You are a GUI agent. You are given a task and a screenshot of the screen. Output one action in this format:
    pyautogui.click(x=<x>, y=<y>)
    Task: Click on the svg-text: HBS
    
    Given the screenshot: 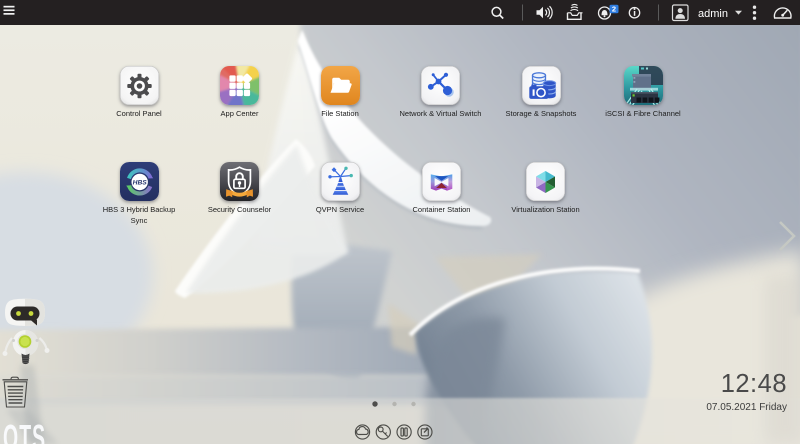 What is the action you would take?
    pyautogui.click(x=139, y=182)
    